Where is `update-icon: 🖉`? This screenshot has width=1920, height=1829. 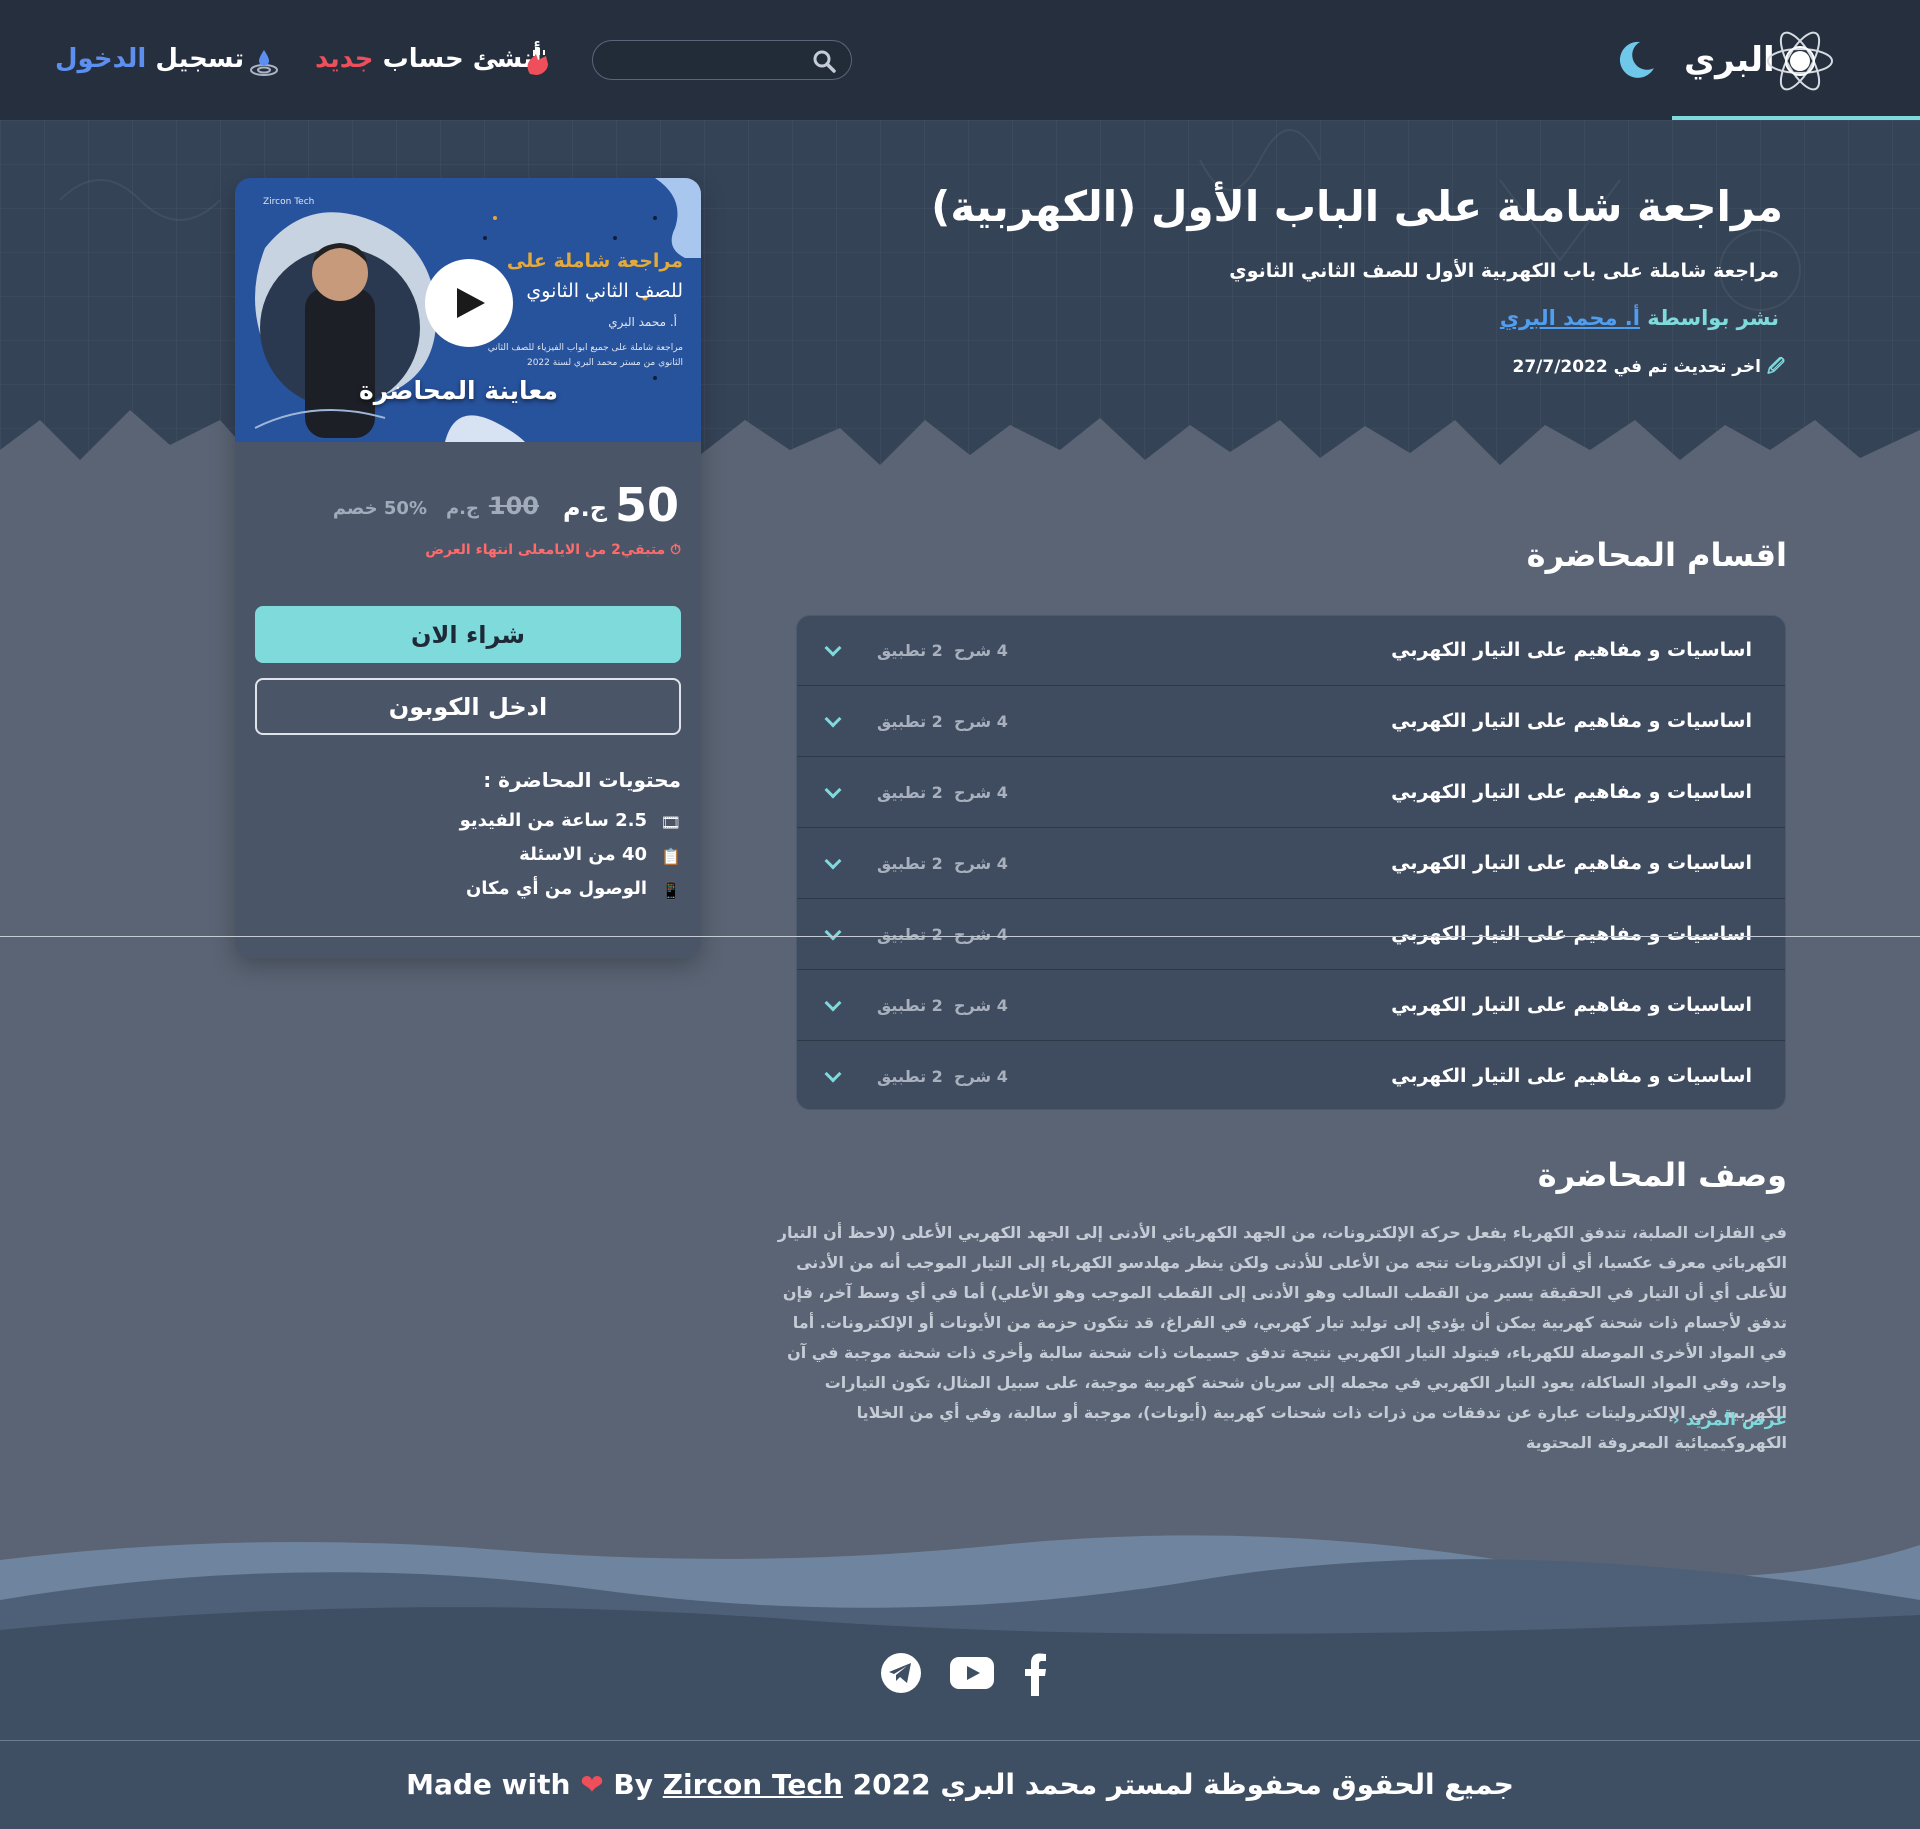
update-icon: 🖉 is located at coordinates (1775, 367).